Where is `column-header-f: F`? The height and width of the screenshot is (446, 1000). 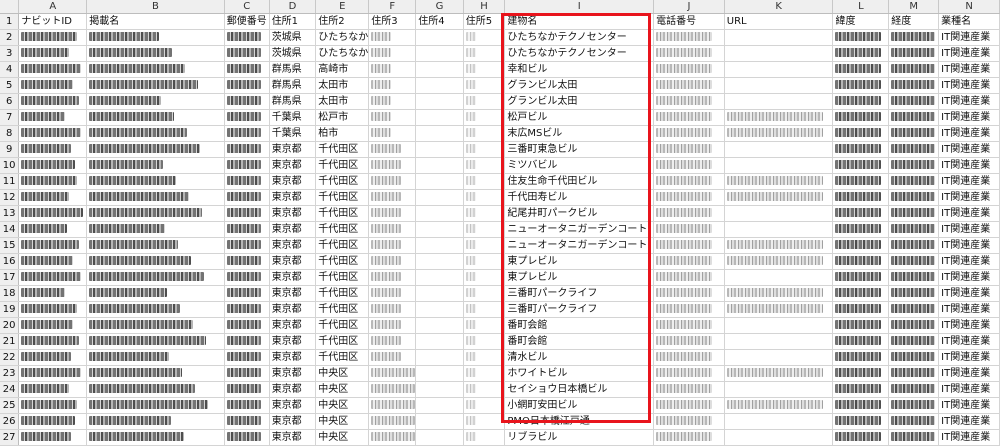 column-header-f: F is located at coordinates (392, 7).